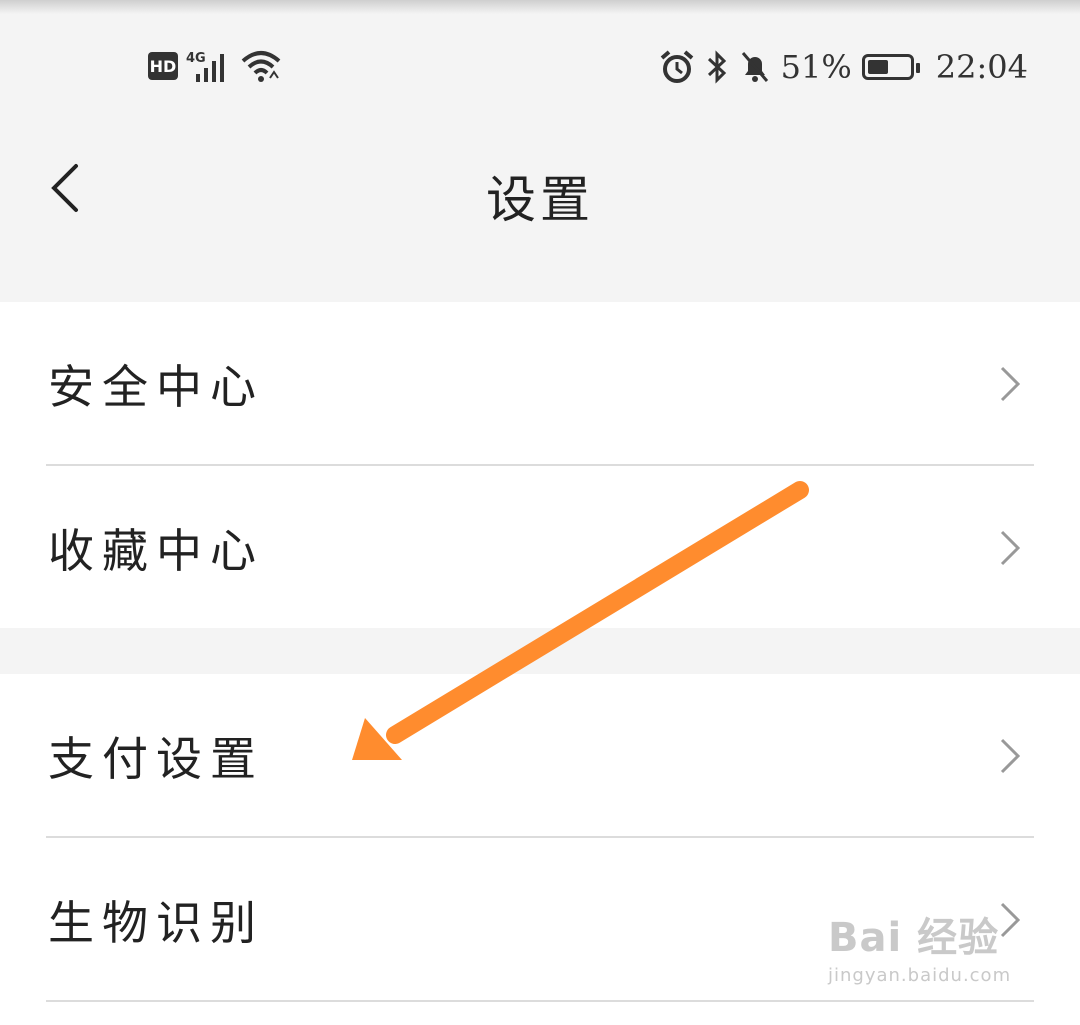 This screenshot has height=1025, width=1080. Describe the element at coordinates (914, 938) in the screenshot. I see `watermark-logo: Bai 经验` at that location.